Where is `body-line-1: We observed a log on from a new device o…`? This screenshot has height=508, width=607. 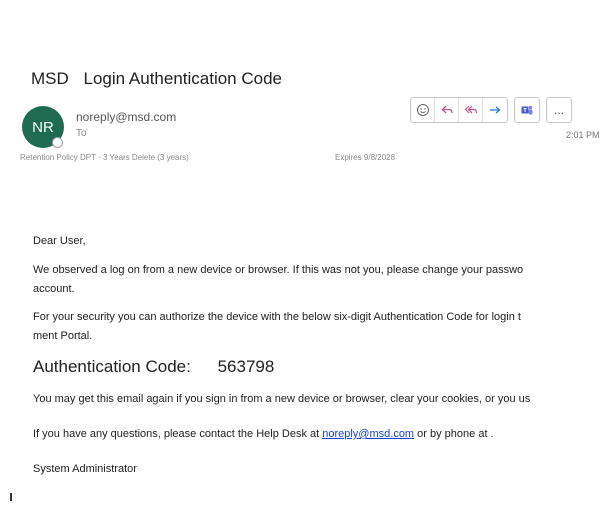 body-line-1: We observed a log on from a new device o… is located at coordinates (278, 270).